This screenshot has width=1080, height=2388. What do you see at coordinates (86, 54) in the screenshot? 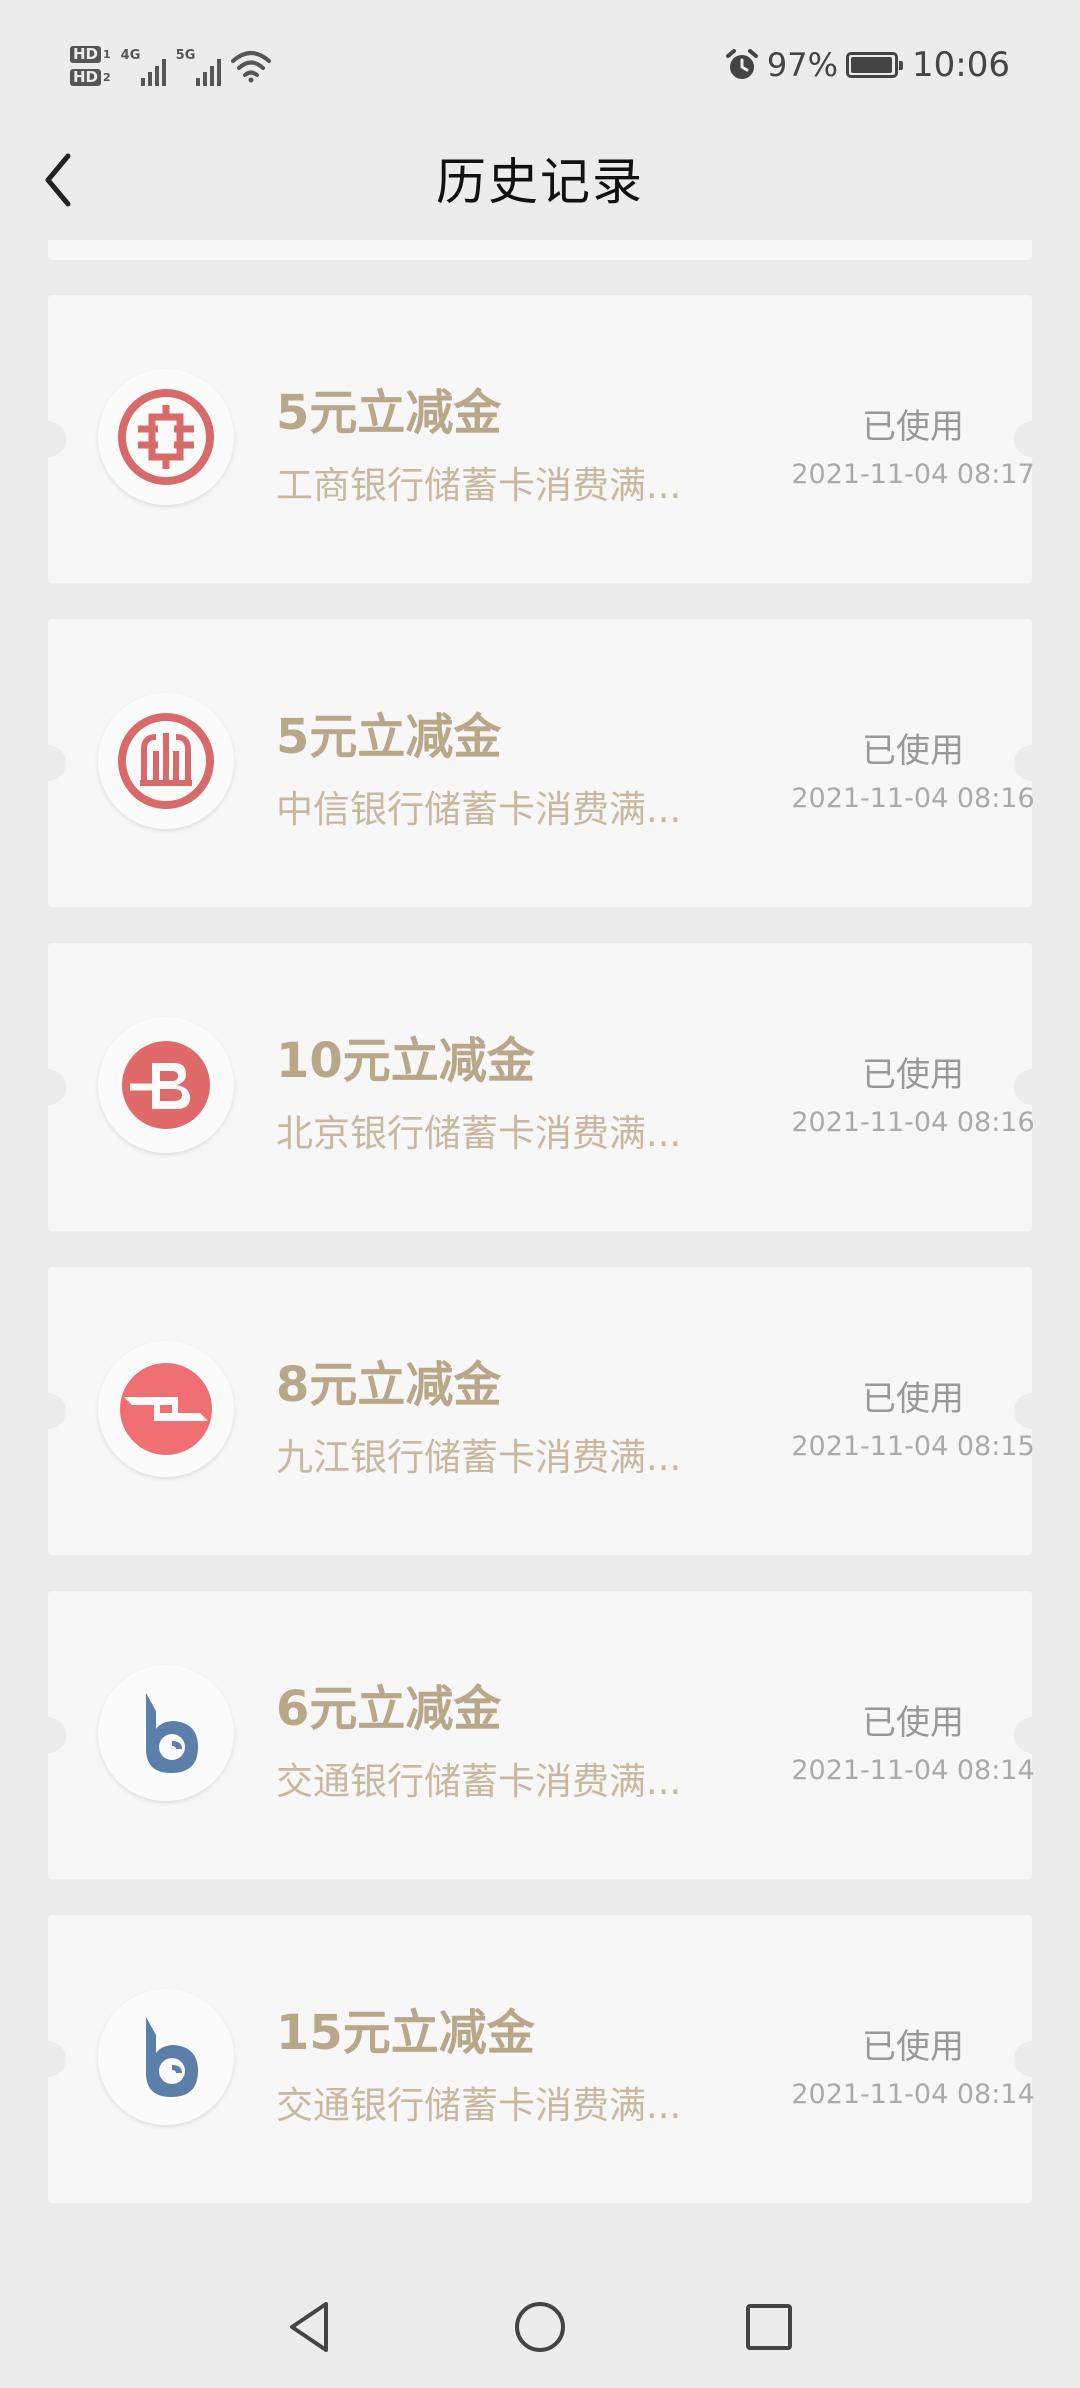
I see `sim1-hd-badge: HD` at bounding box center [86, 54].